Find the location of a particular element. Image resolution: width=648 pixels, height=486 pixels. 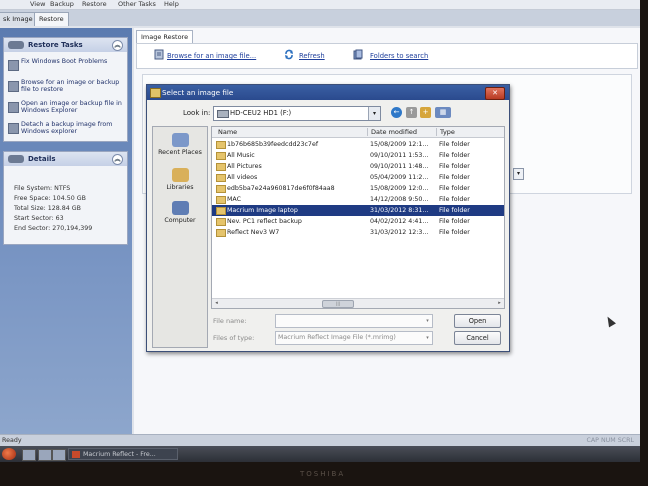

menu-help: Help is located at coordinates (171, 4).